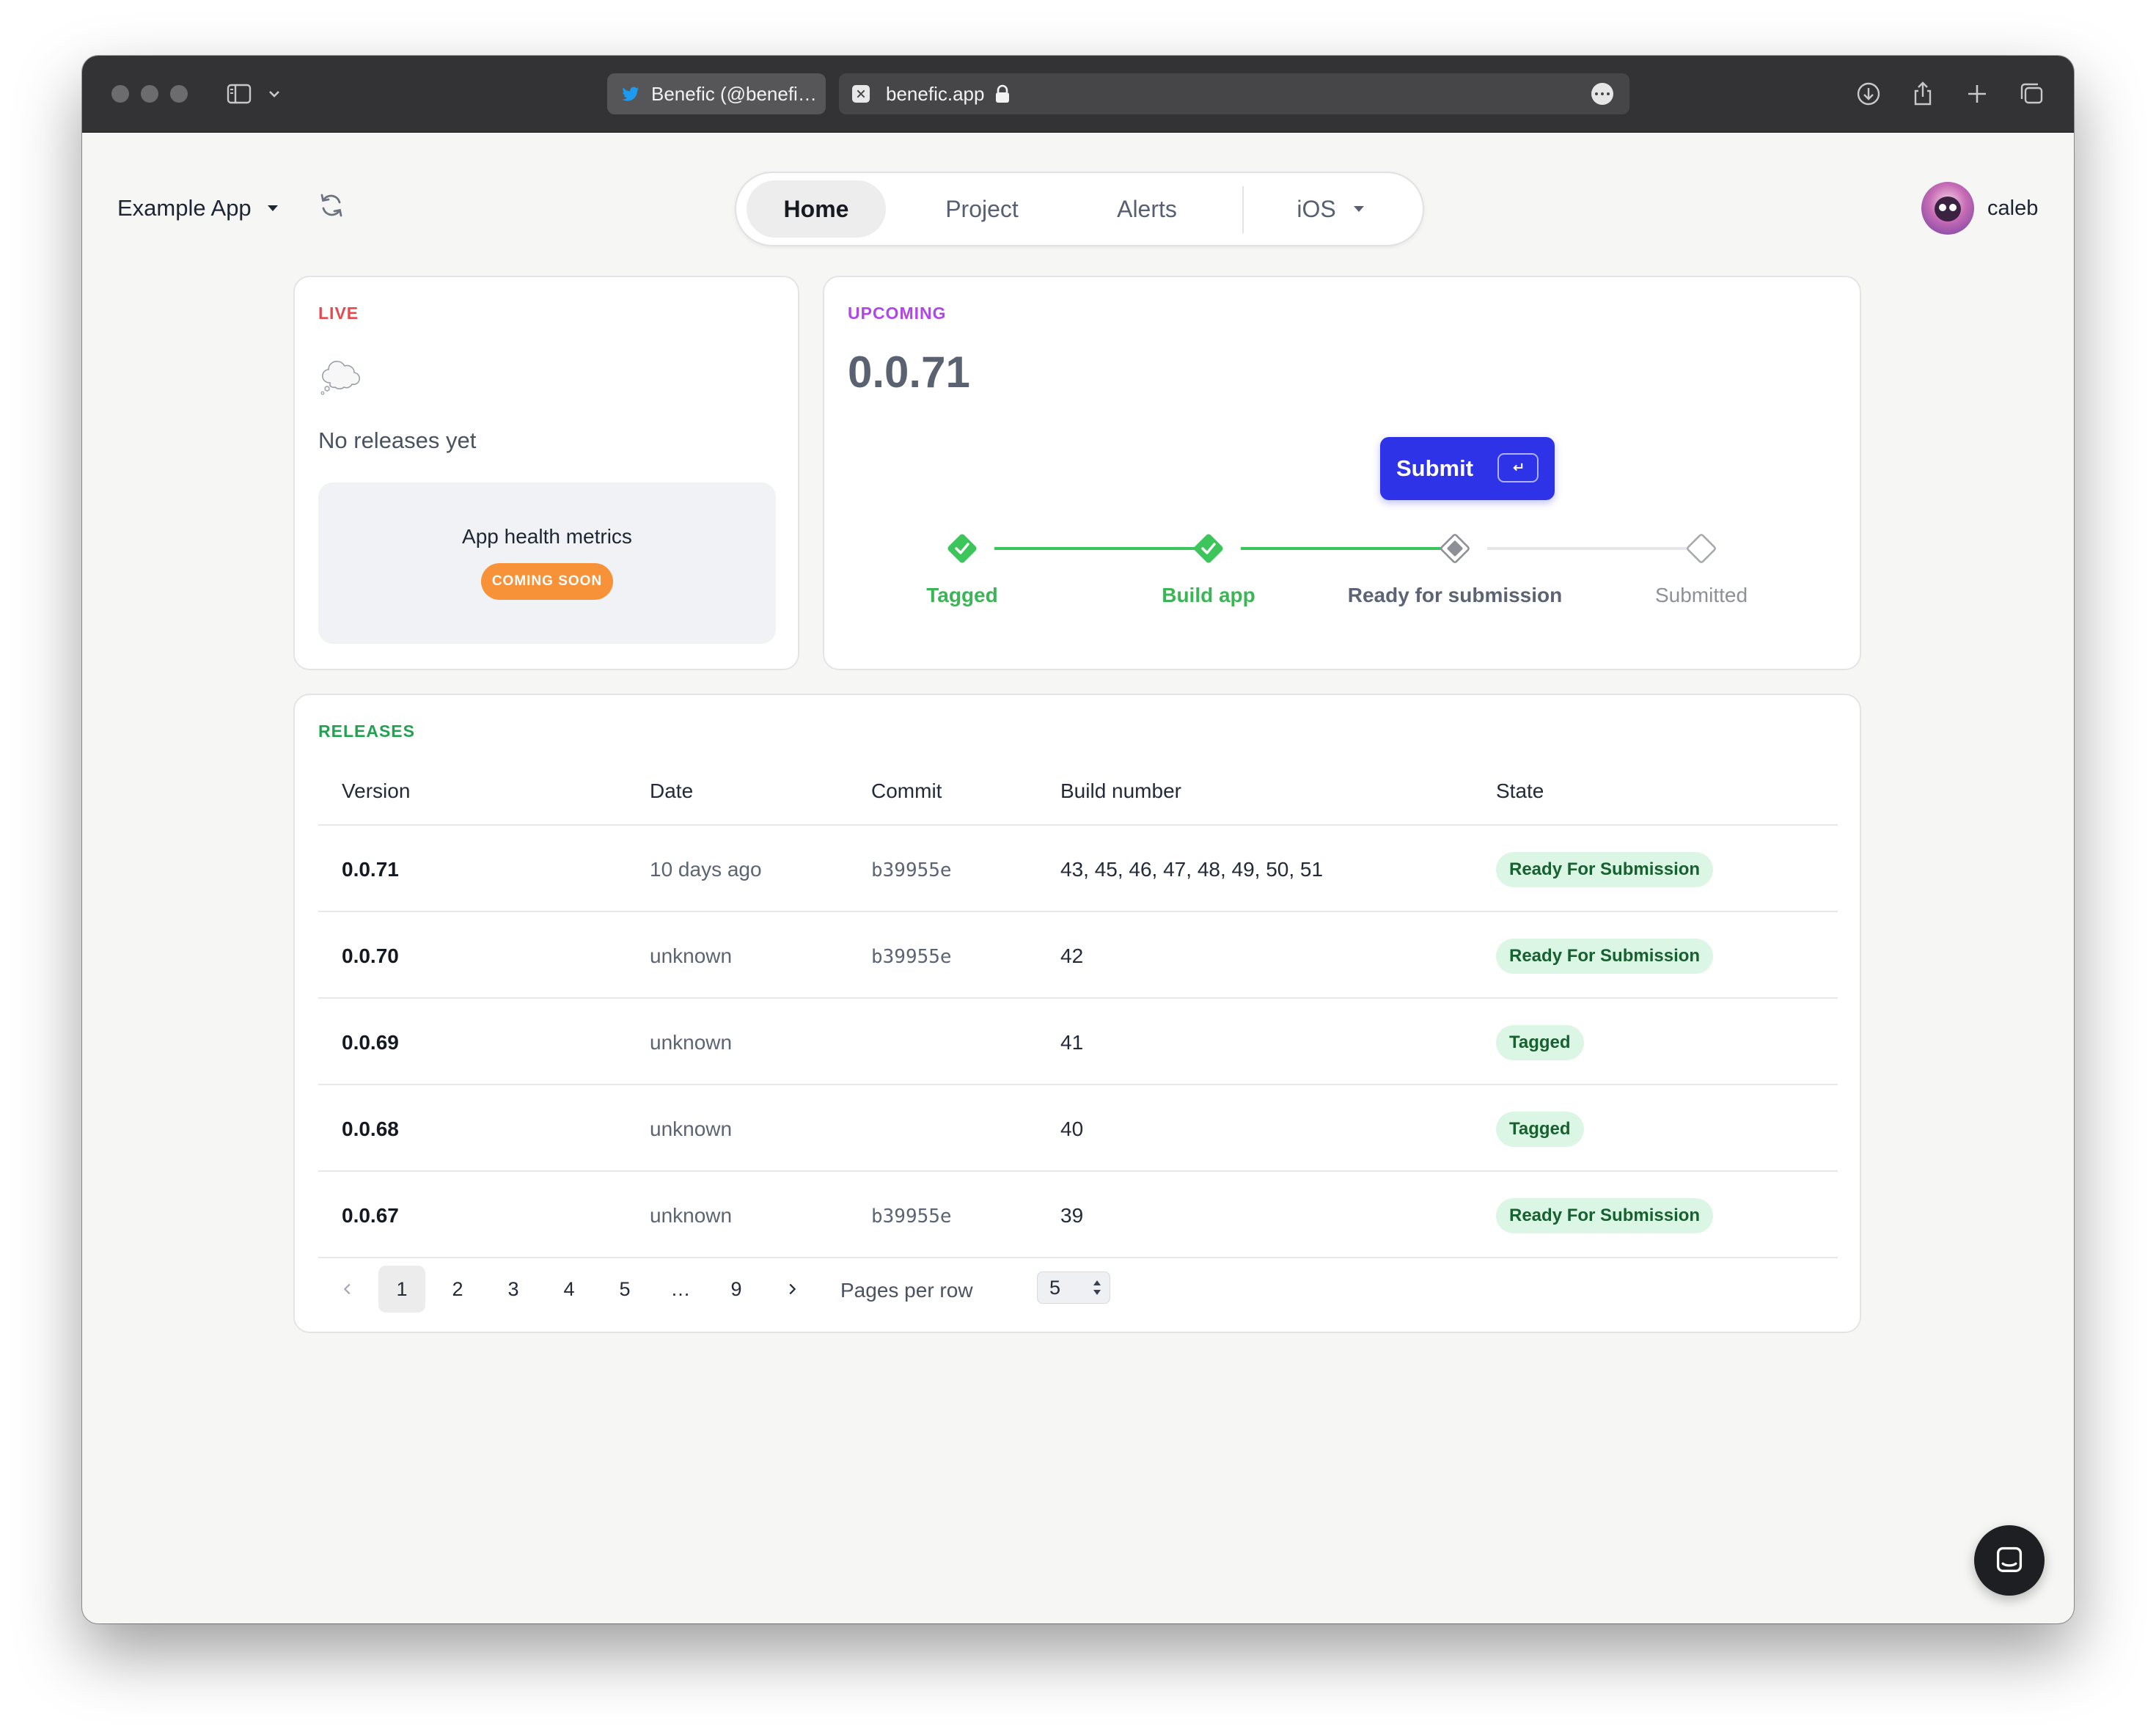 This screenshot has height=1732, width=2156. I want to click on nav-project: Project, so click(982, 209).